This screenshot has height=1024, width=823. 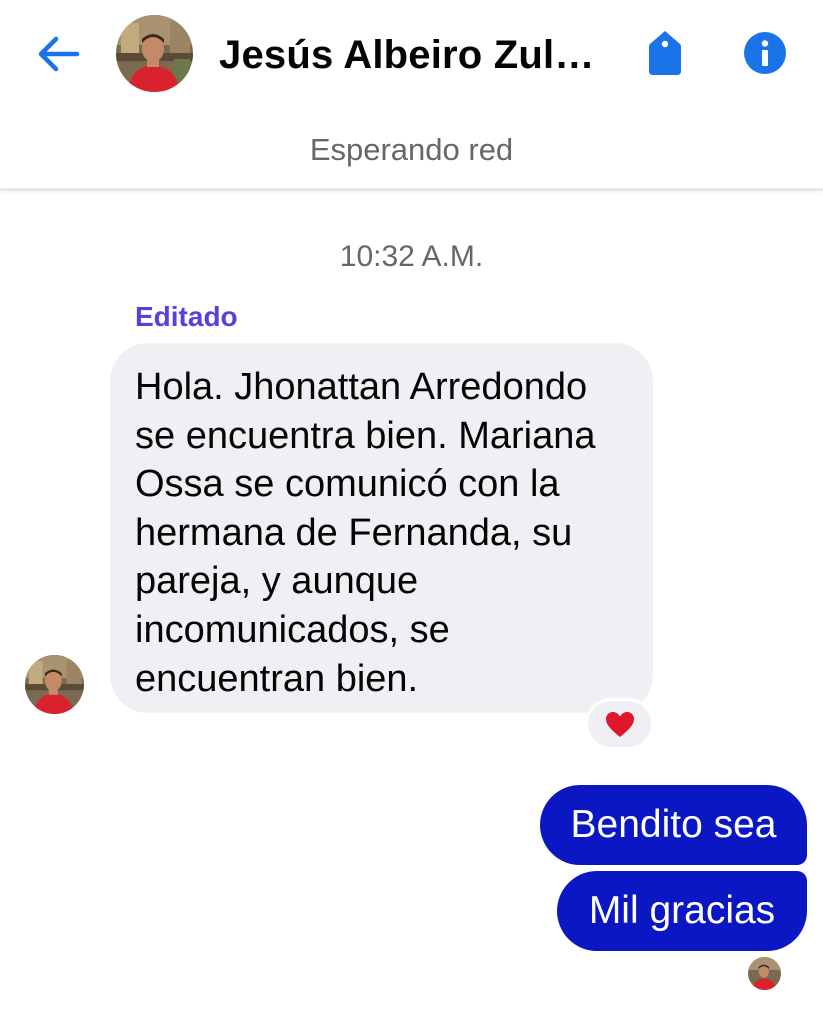 I want to click on outgoing-message-bubble: Bendito sea, so click(x=673, y=825).